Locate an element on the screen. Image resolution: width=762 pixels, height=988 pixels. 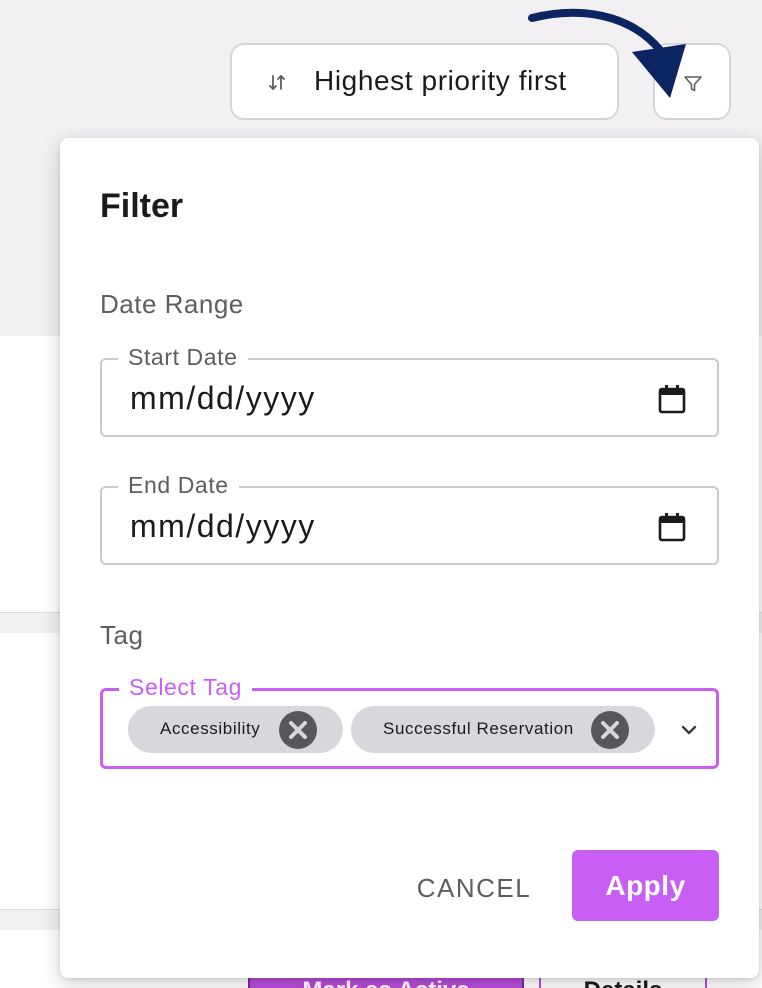
end-date-field: End Date mm/dd/yyyy is located at coordinates (409, 518).